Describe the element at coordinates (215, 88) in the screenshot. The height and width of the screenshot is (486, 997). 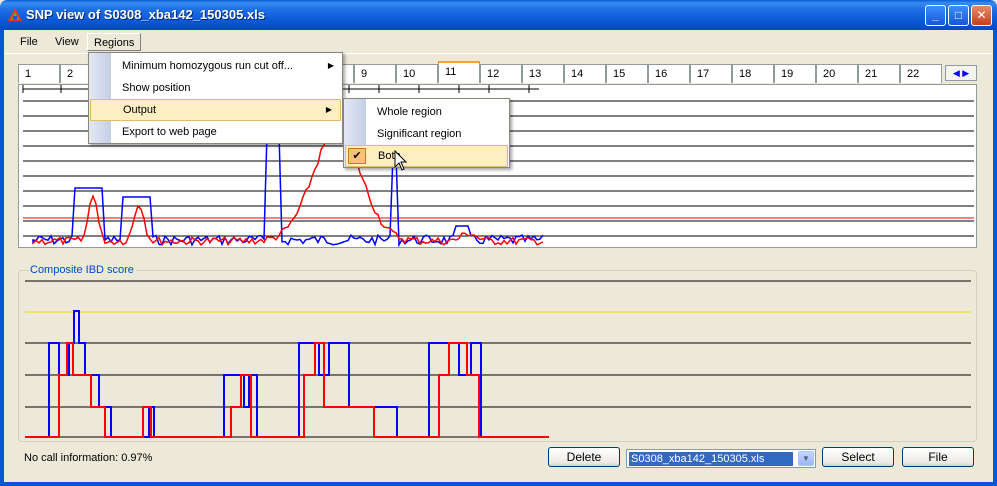
I see `menu-item-show-position: Show position` at that location.